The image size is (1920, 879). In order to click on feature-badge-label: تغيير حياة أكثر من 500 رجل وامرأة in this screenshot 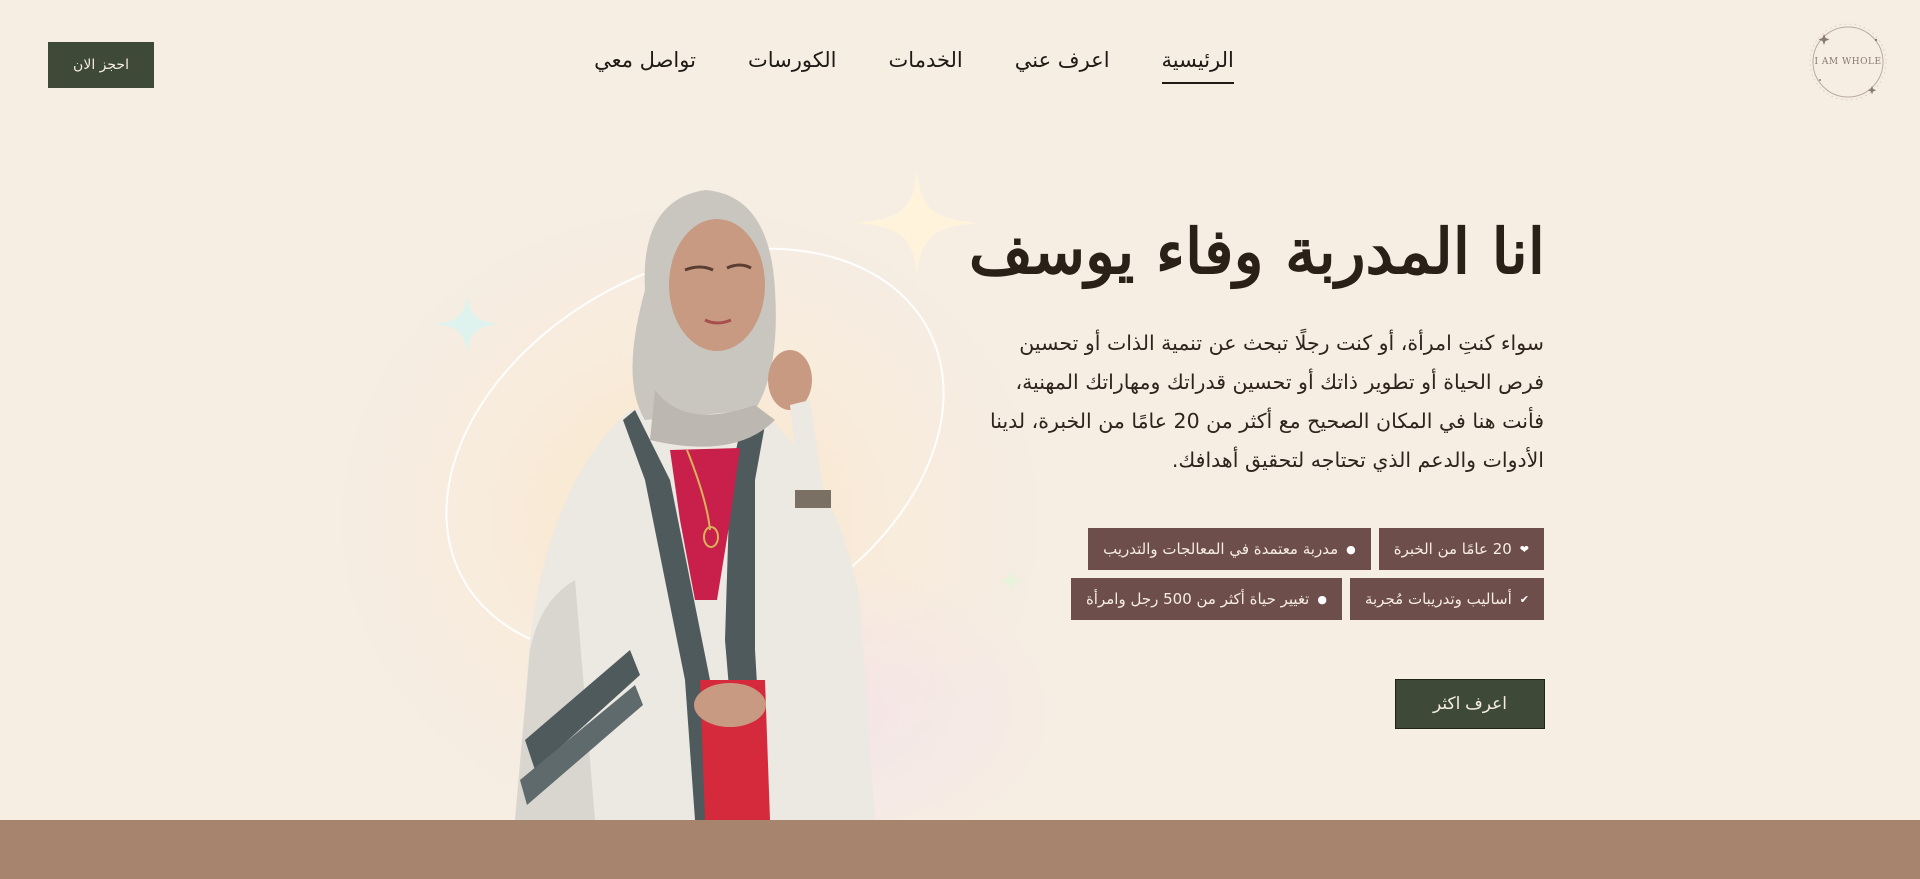, I will do `click(1197, 599)`.